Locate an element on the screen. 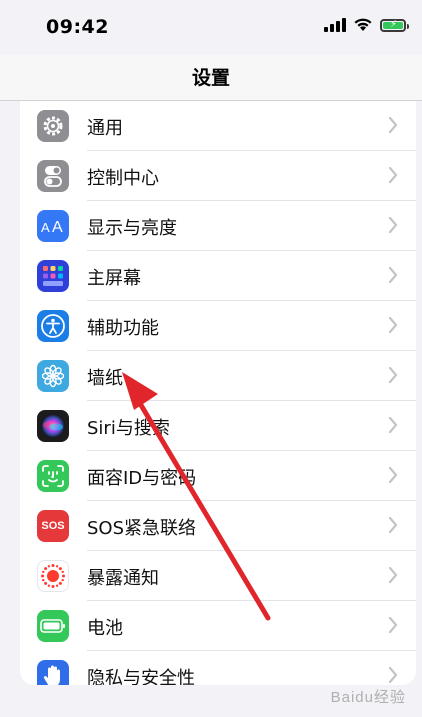  battery-status-icon: ⚡ is located at coordinates (394, 25).